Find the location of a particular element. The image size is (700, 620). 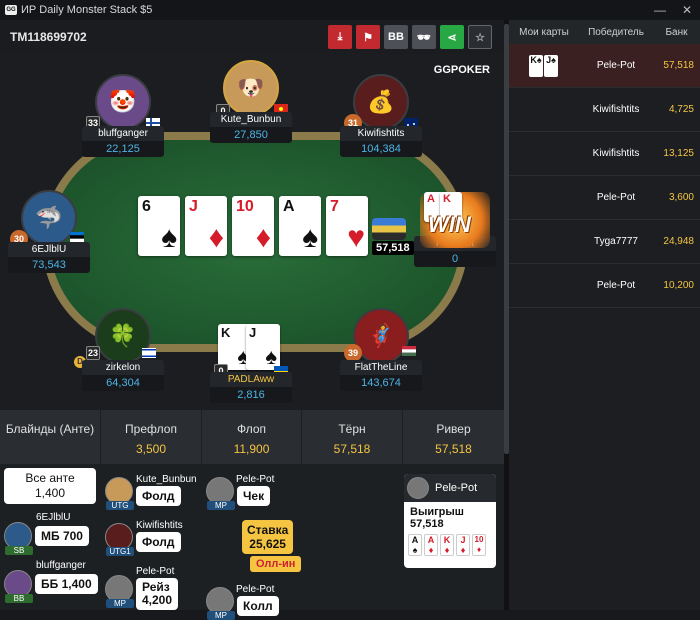

hand-card: A ♠ is located at coordinates (415, 545).